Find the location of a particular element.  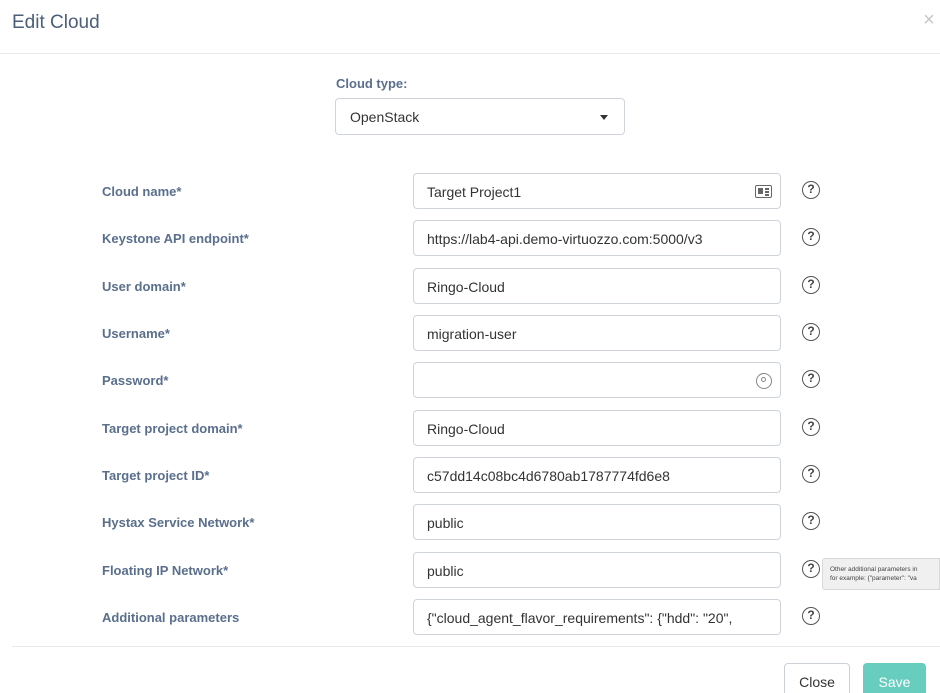

target-project-id-label: Target project ID* is located at coordinates (156, 475).